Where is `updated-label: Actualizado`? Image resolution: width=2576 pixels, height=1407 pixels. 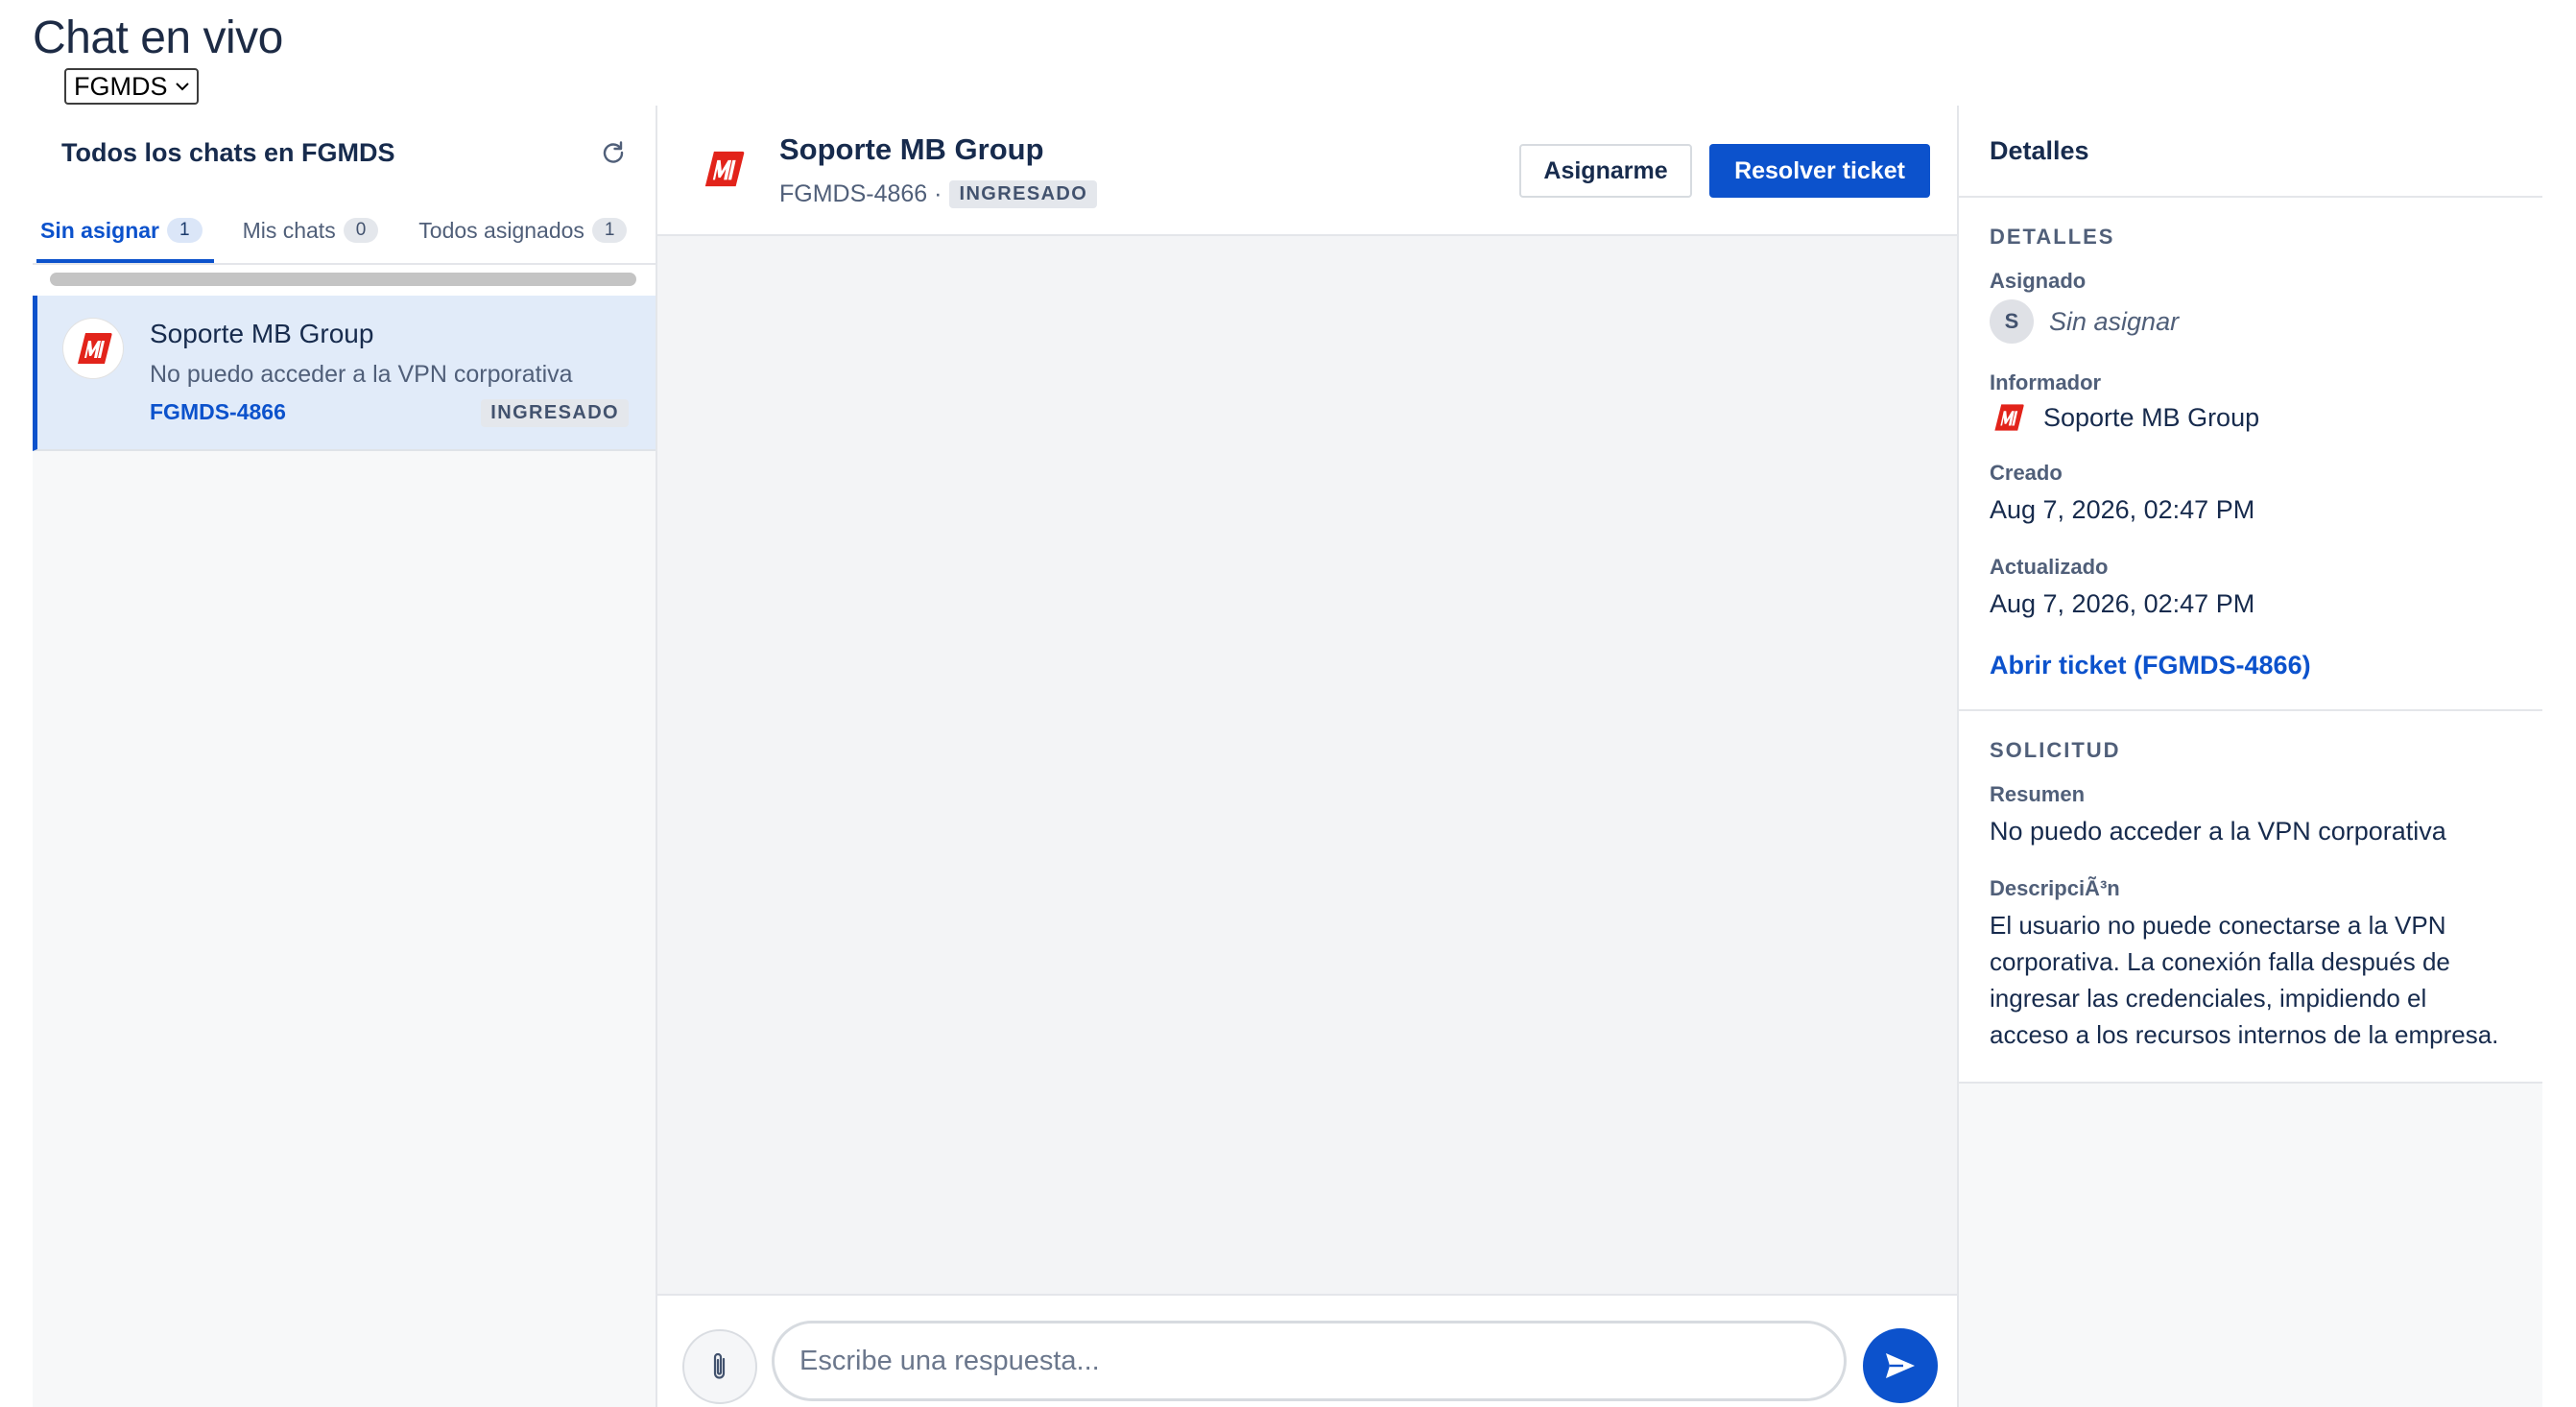 updated-label: Actualizado is located at coordinates (2049, 567).